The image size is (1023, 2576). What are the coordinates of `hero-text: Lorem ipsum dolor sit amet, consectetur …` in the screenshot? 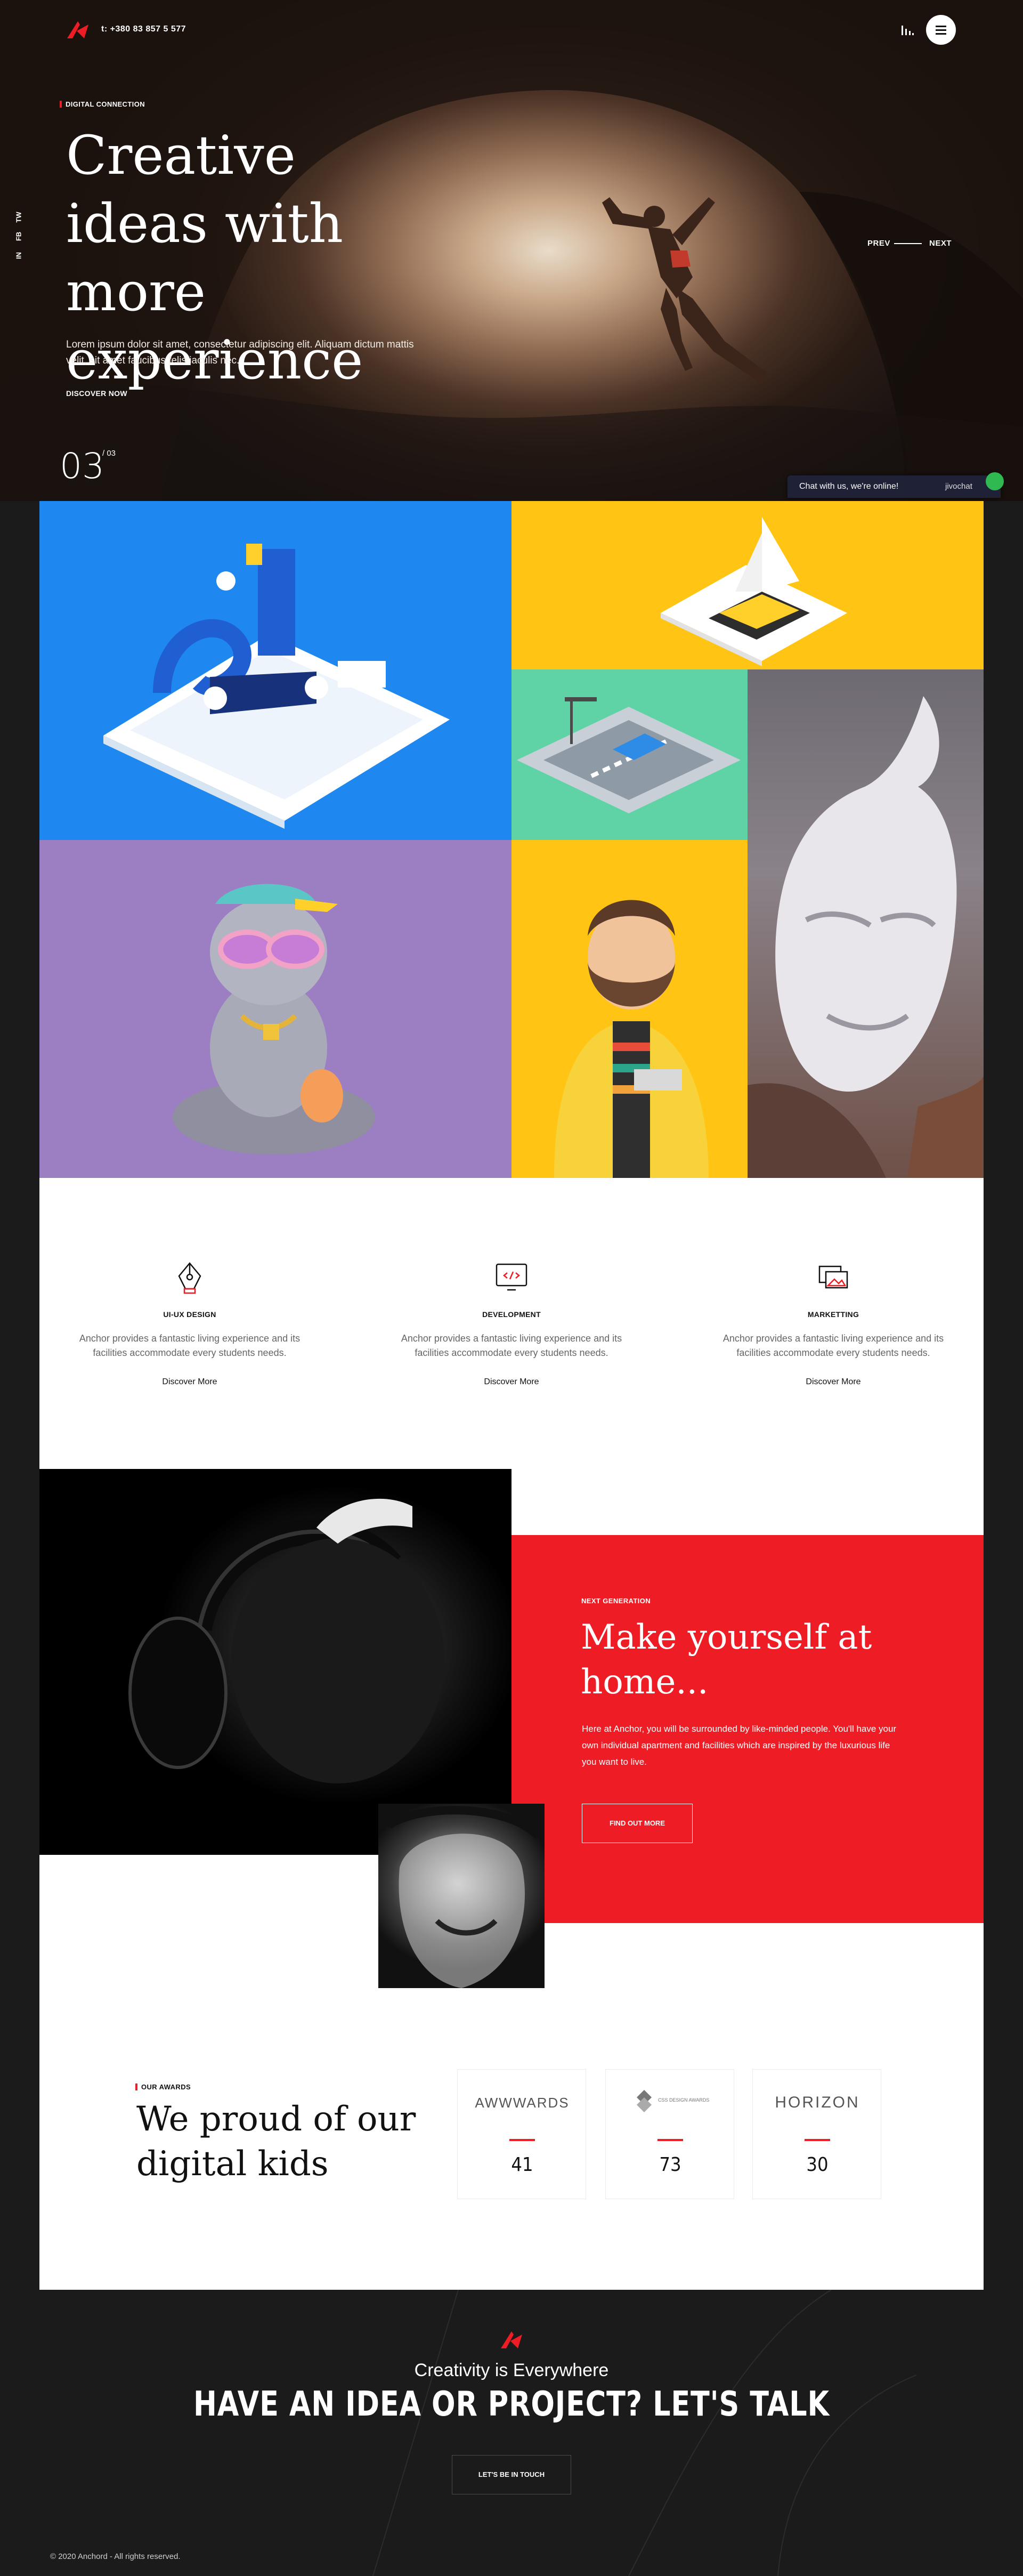 It's located at (240, 353).